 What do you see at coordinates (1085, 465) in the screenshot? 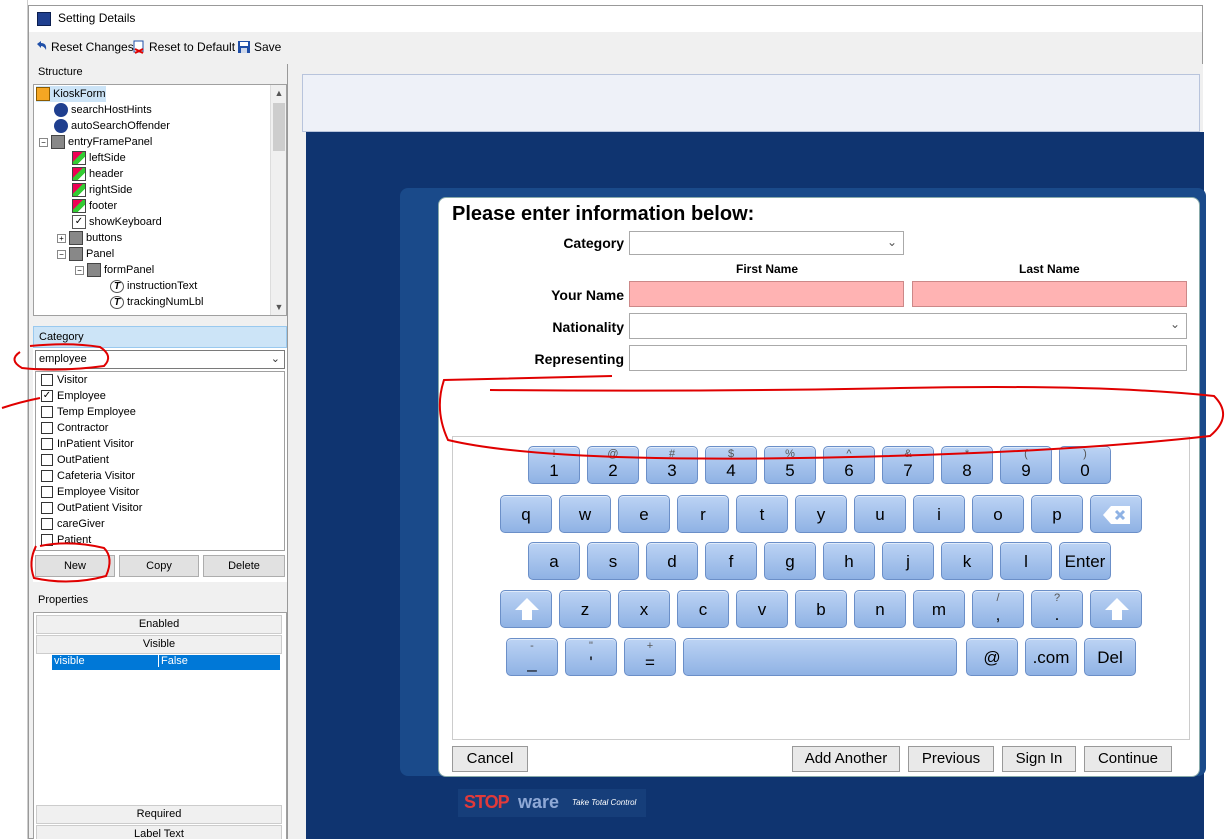
I see `key-0: ) 0` at bounding box center [1085, 465].